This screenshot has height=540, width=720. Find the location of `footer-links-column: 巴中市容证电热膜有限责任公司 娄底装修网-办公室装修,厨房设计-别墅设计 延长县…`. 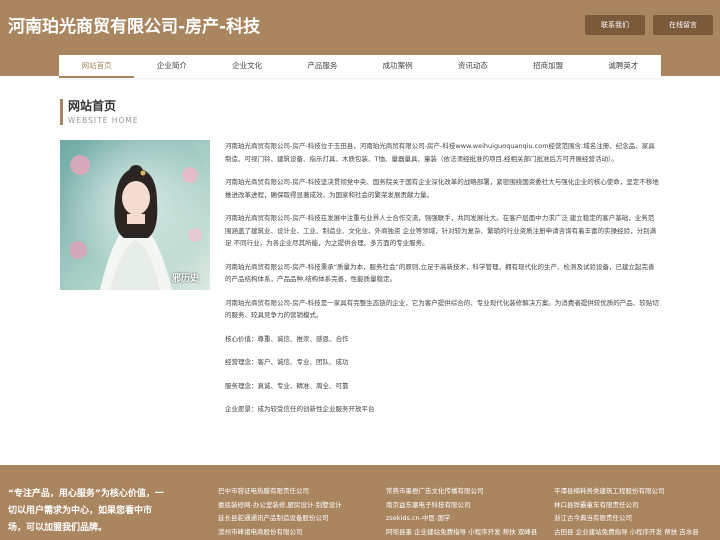

footer-links-column: 巴中市容证电热膜有限责任公司 娄底装修网-办公室装修,厨房设计-别墅设计 延长县… is located at coordinates (280, 512).